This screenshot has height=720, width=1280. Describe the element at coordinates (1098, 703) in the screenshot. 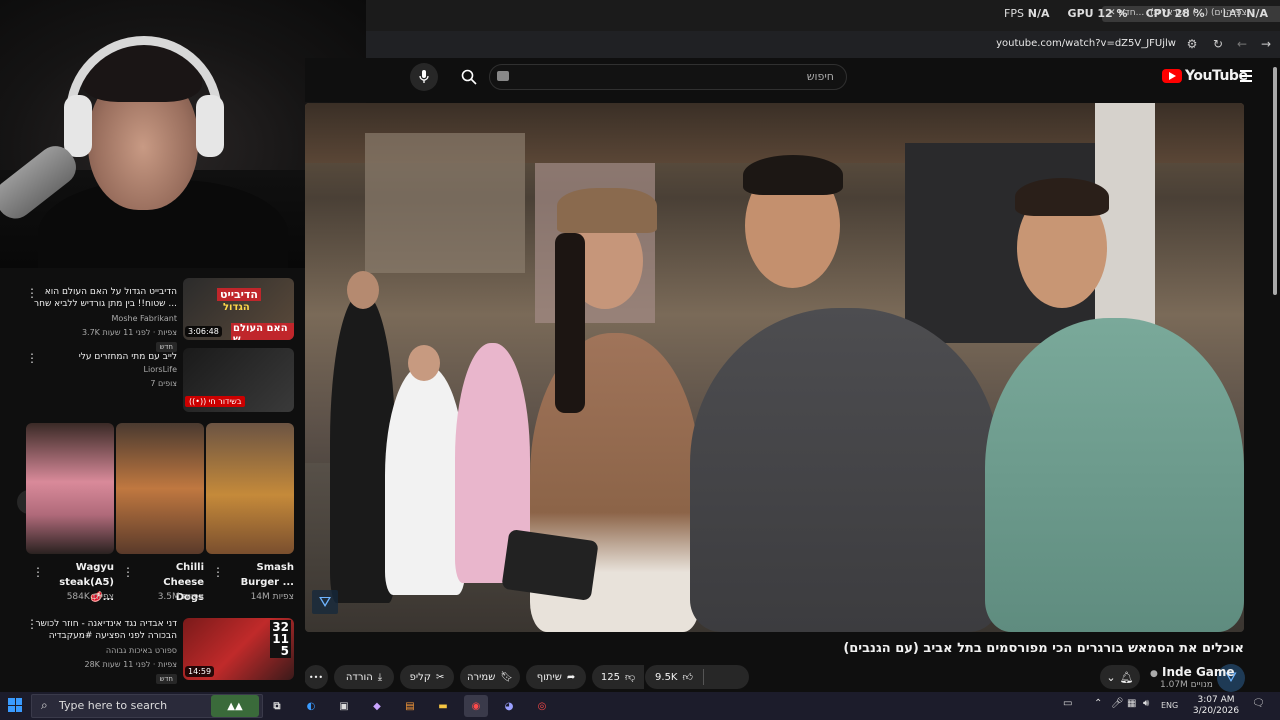

I see `chevron-up-icon: ⌃` at that location.